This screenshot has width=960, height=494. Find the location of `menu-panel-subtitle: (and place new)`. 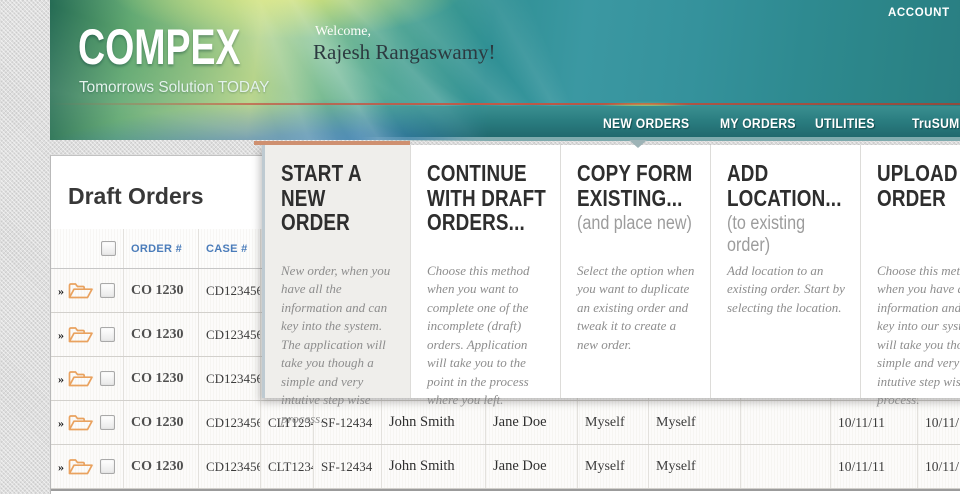

menu-panel-subtitle: (and place new) is located at coordinates (634, 224).